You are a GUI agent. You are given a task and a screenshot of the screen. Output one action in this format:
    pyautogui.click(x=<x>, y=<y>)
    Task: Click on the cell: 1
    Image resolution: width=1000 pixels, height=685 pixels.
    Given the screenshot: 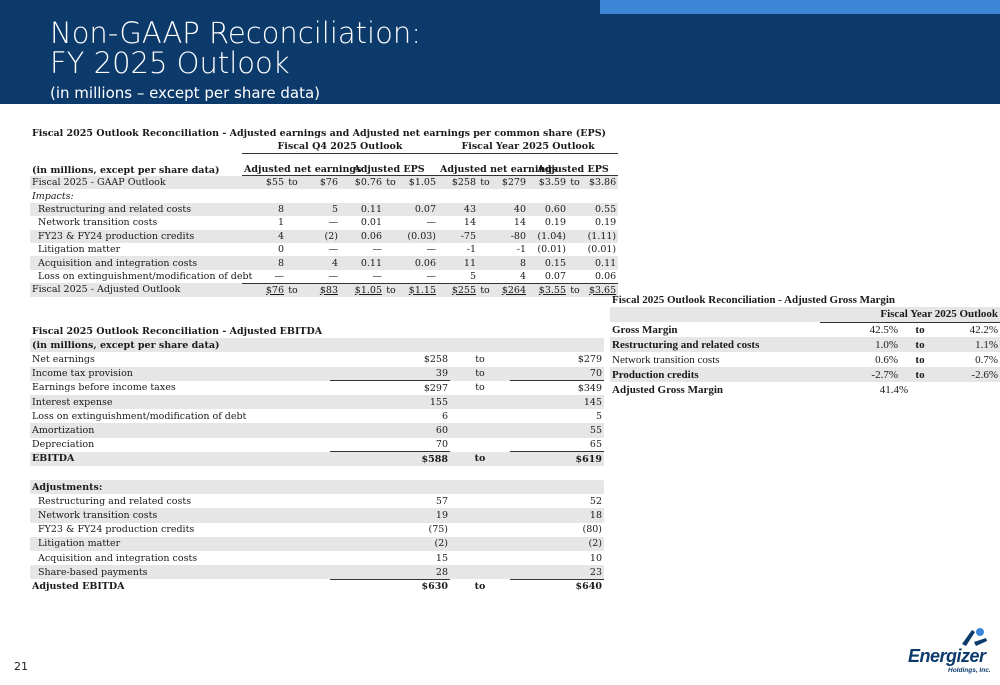 What is the action you would take?
    pyautogui.click(x=280, y=223)
    